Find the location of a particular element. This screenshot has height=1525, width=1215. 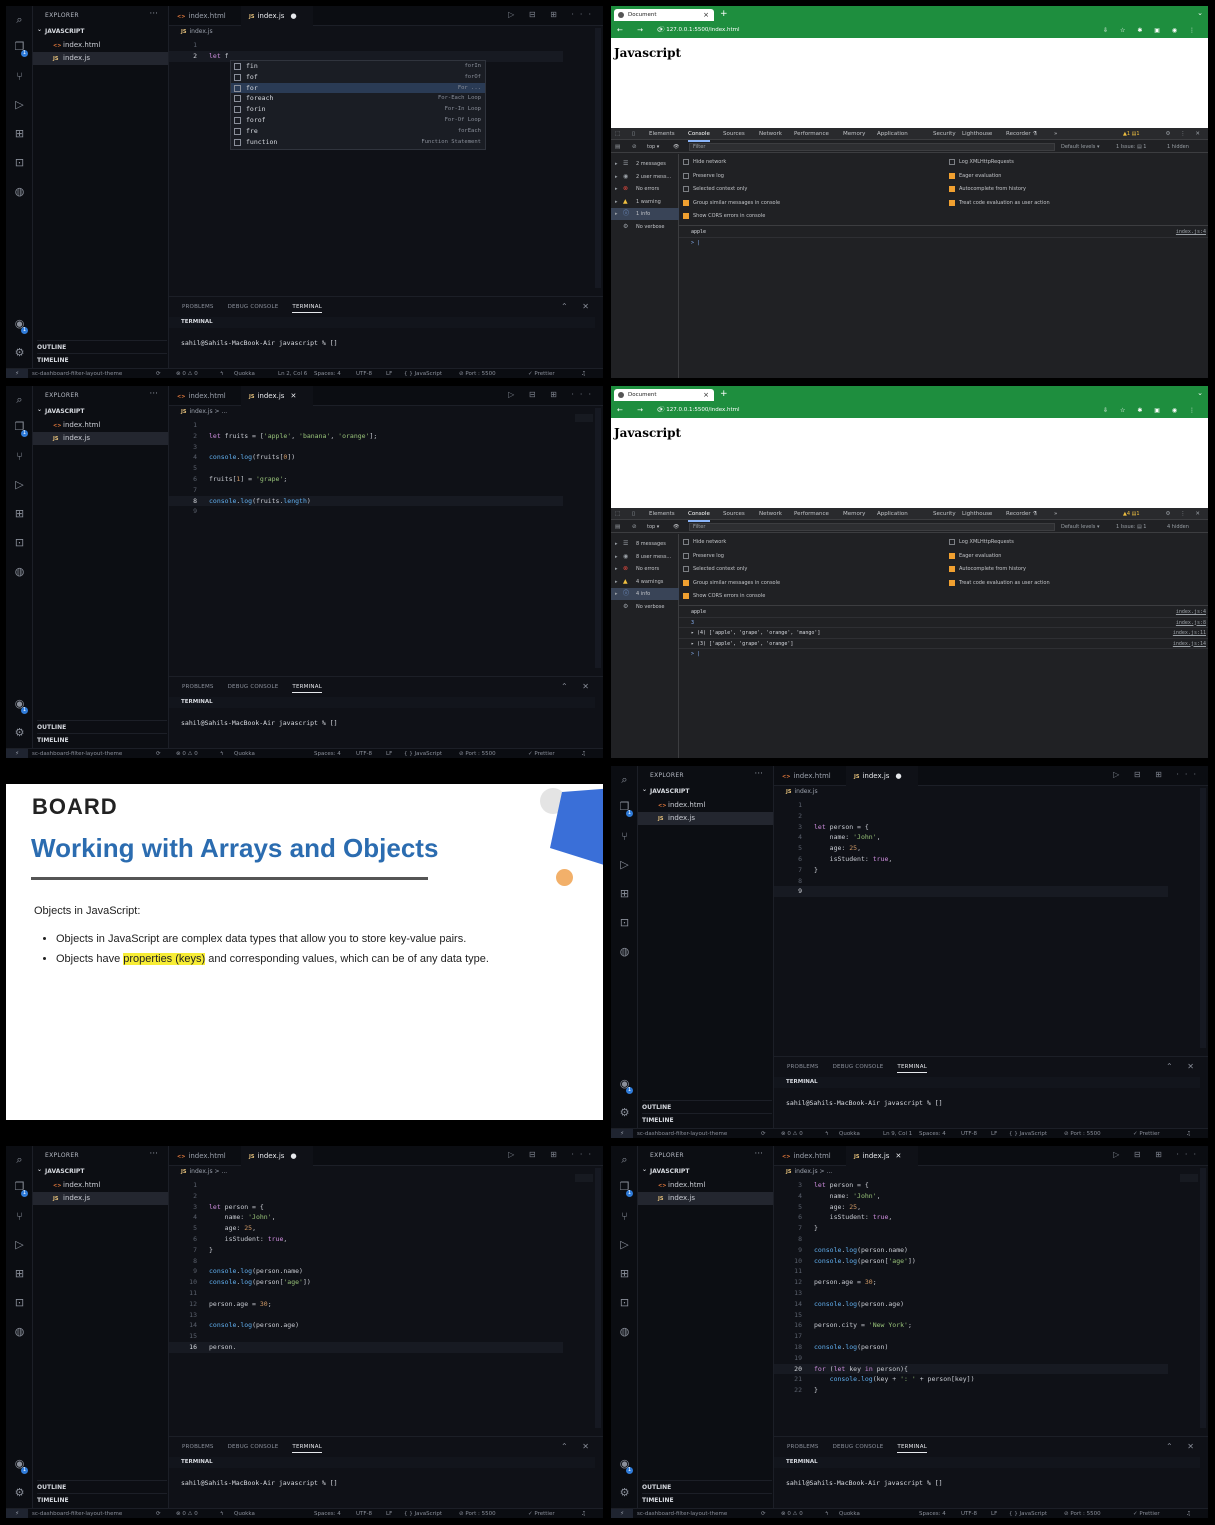

devtools-tab-lighthouse: Lighthouse is located at coordinates (977, 514).